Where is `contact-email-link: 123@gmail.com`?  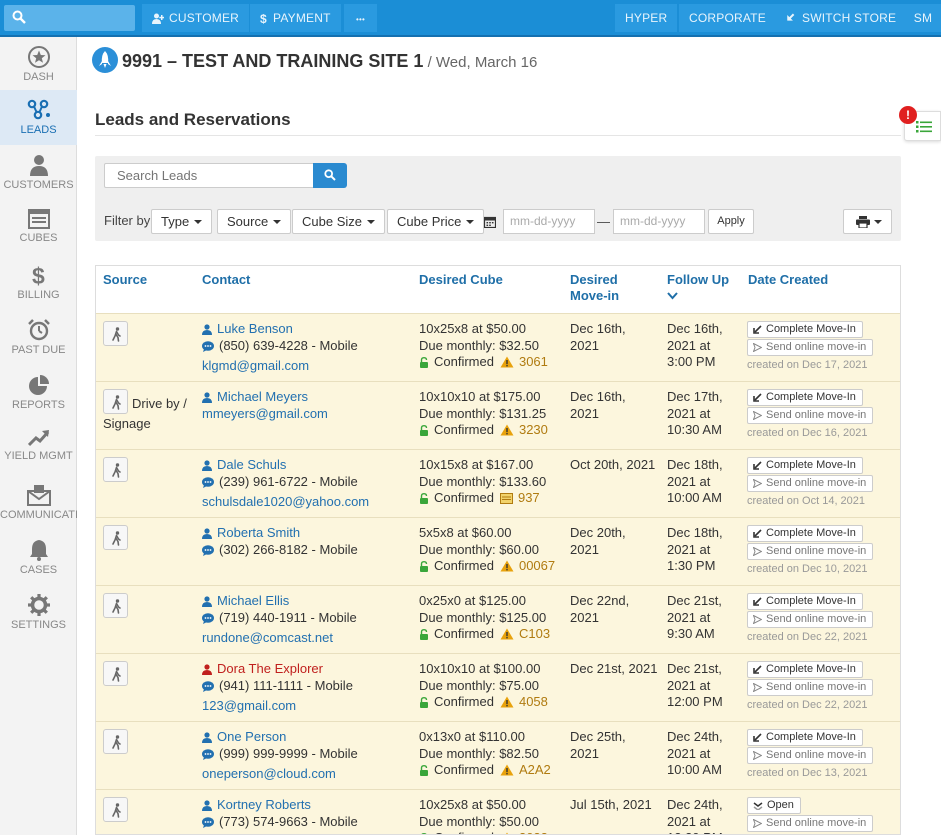 contact-email-link: 123@gmail.com is located at coordinates (249, 706).